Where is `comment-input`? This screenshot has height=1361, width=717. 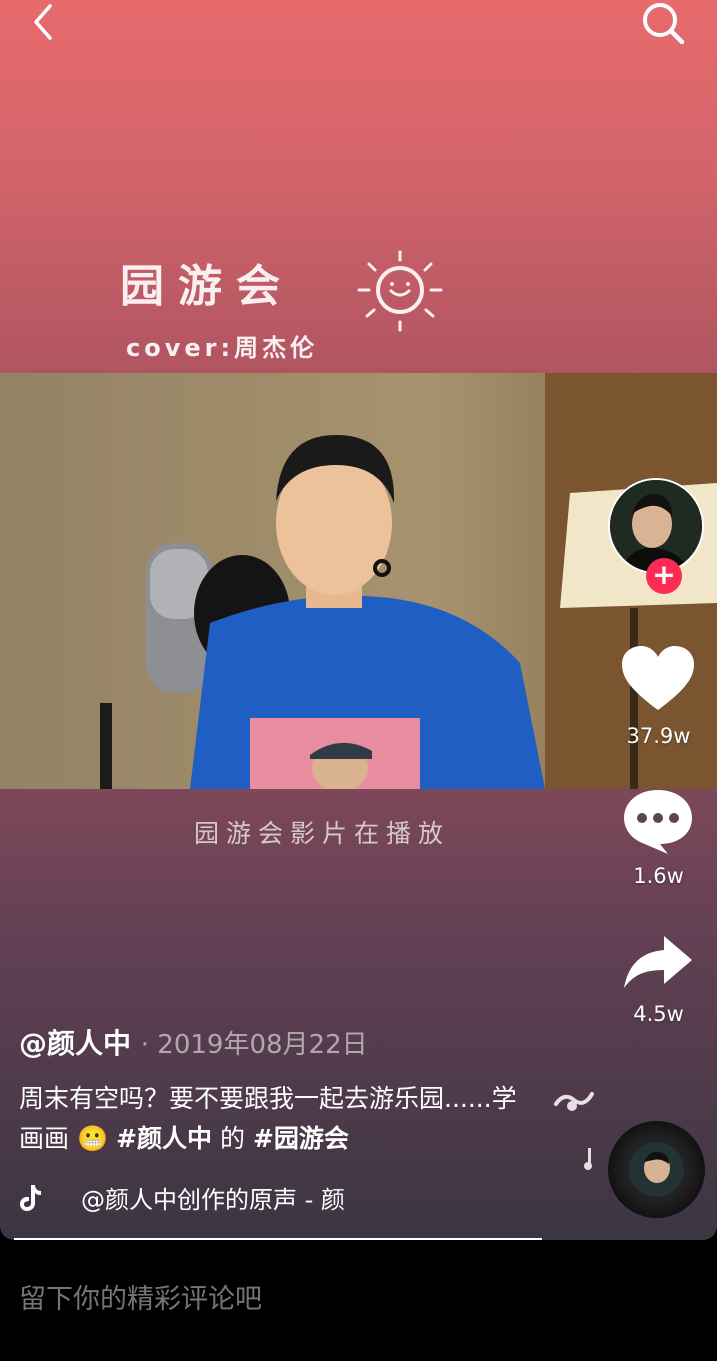 comment-input is located at coordinates (319, 1300).